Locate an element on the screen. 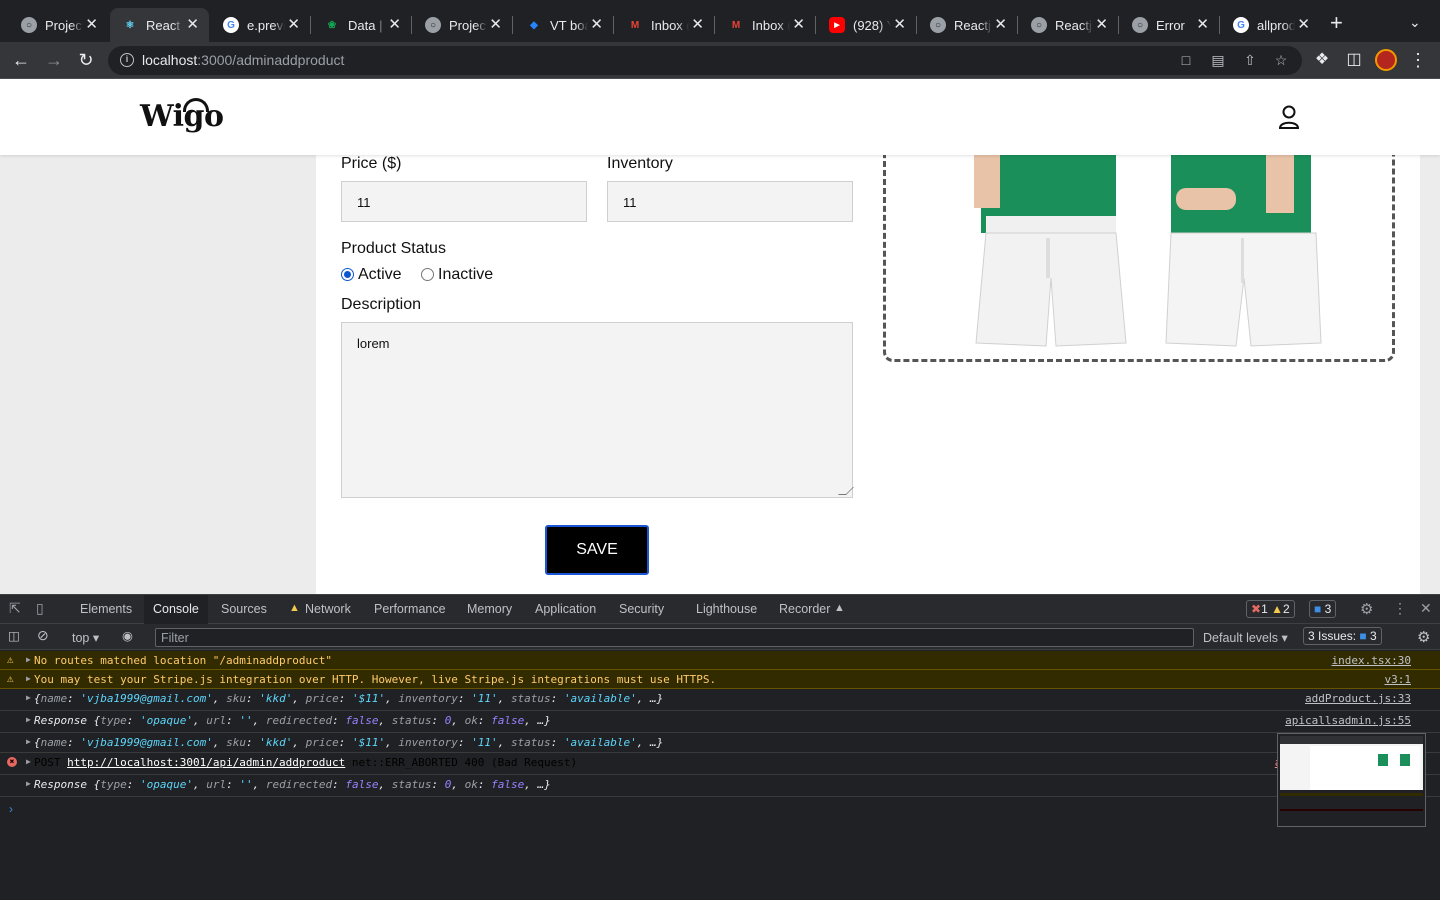 This screenshot has width=1440, height=900. profile-avatar is located at coordinates (1386, 60).